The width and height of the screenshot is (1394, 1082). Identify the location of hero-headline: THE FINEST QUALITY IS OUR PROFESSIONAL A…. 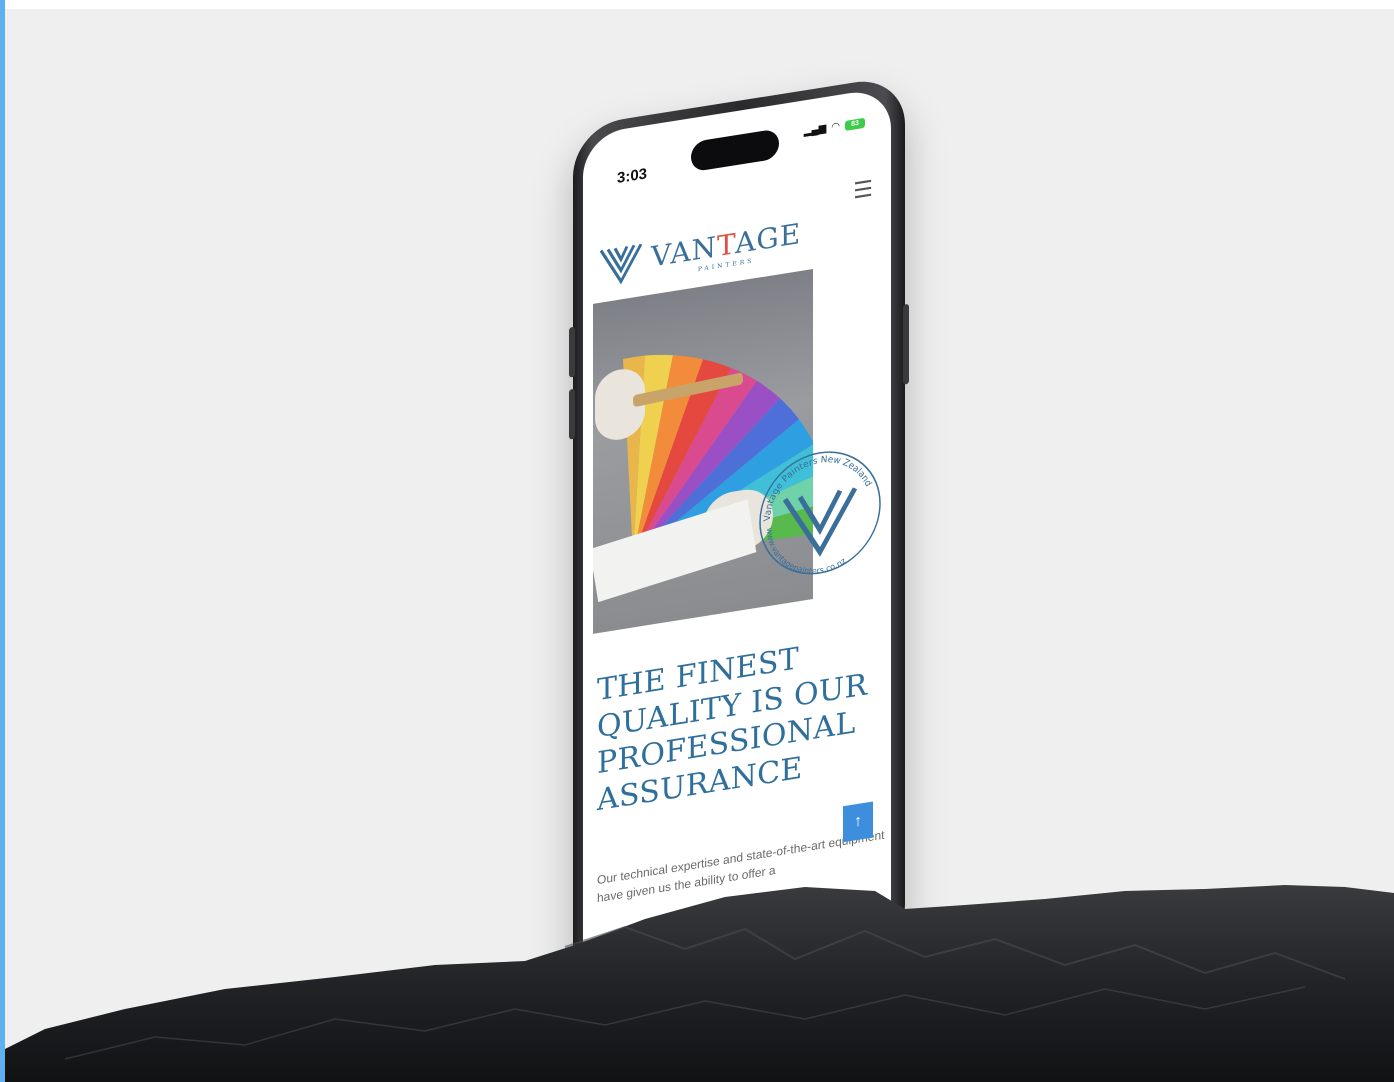
(732, 729).